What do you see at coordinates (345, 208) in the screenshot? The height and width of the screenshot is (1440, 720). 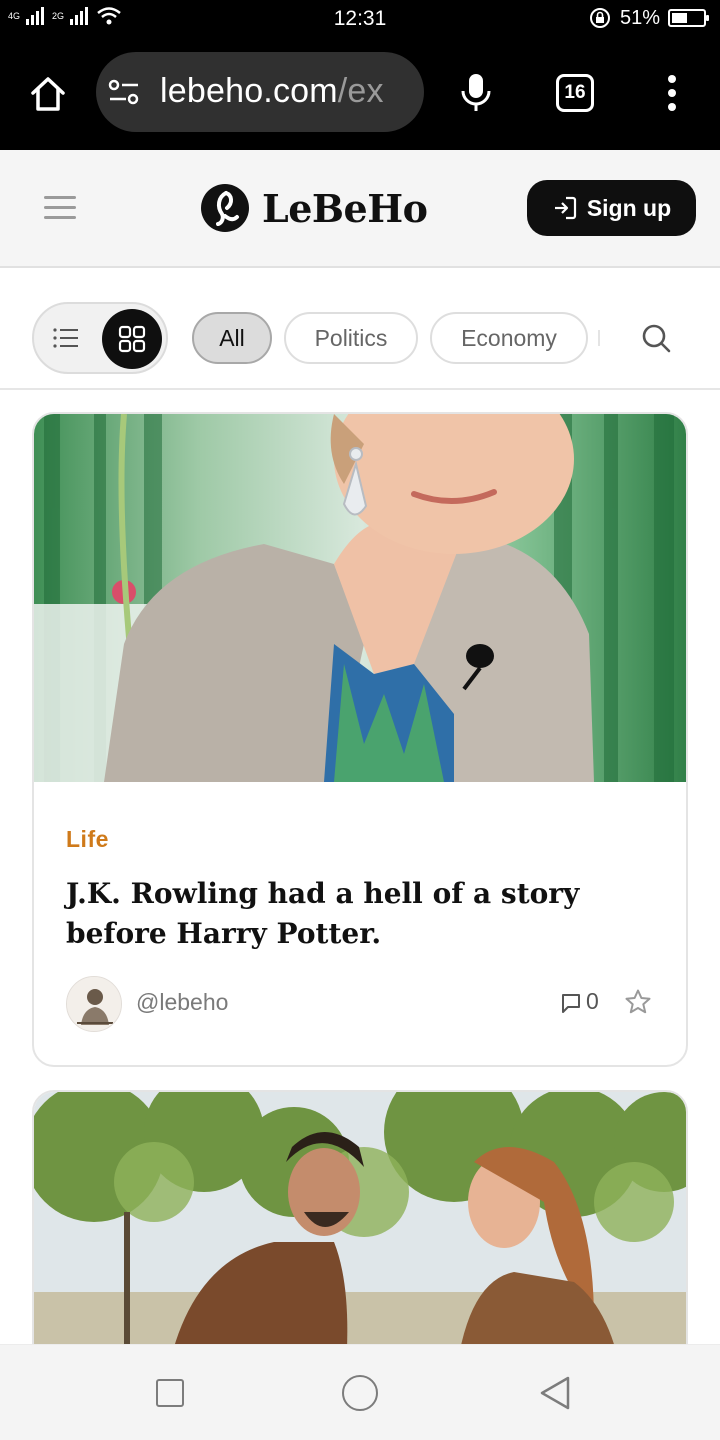 I see `brand-name: LeBeHo` at bounding box center [345, 208].